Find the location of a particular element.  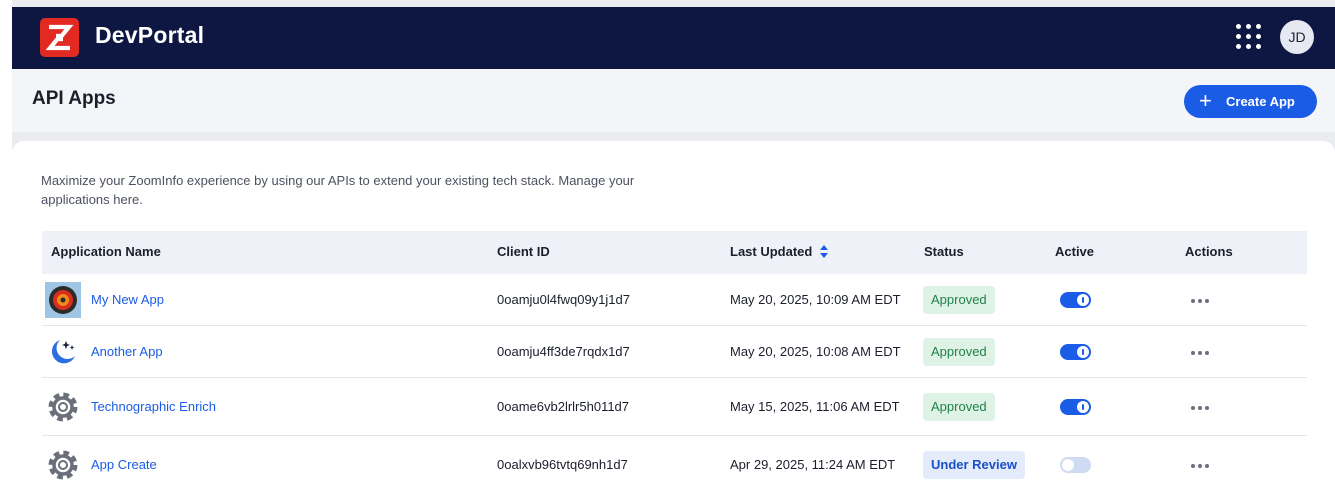

status-badge: Under Review is located at coordinates (974, 465).